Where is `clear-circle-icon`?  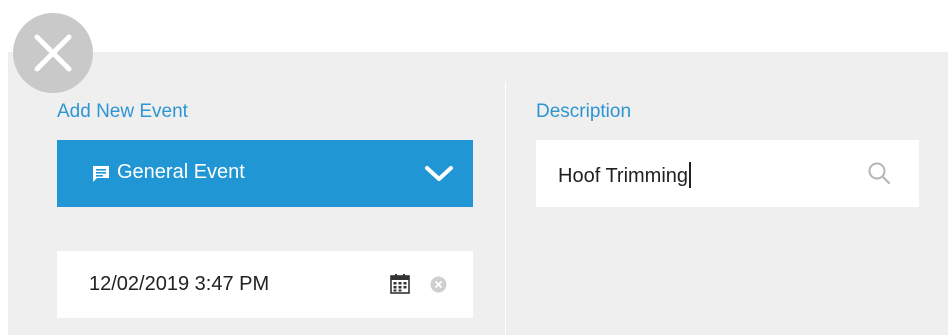
clear-circle-icon is located at coordinates (438, 284).